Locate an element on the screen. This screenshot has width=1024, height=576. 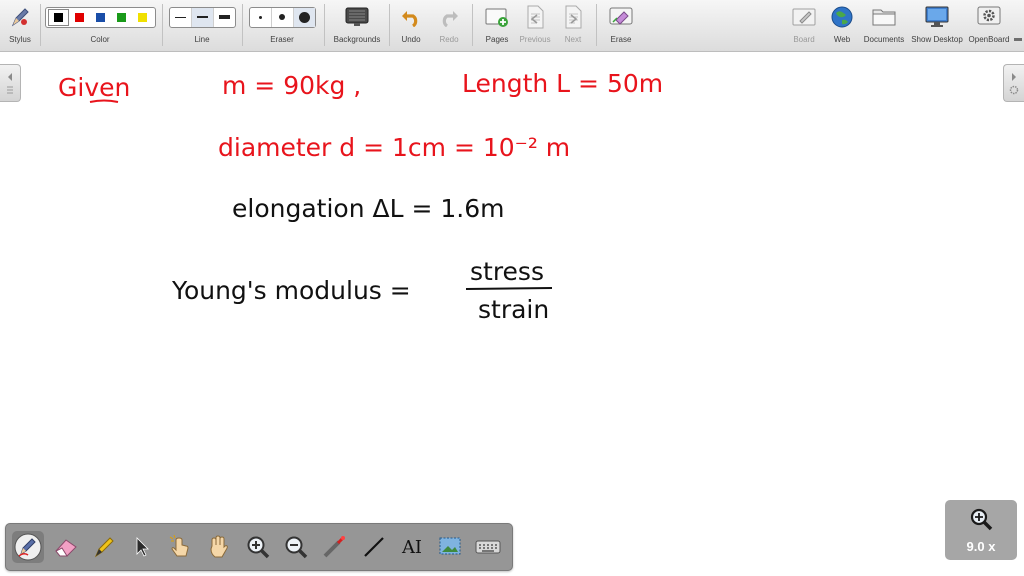
next-button: Next is located at coordinates (573, 26).